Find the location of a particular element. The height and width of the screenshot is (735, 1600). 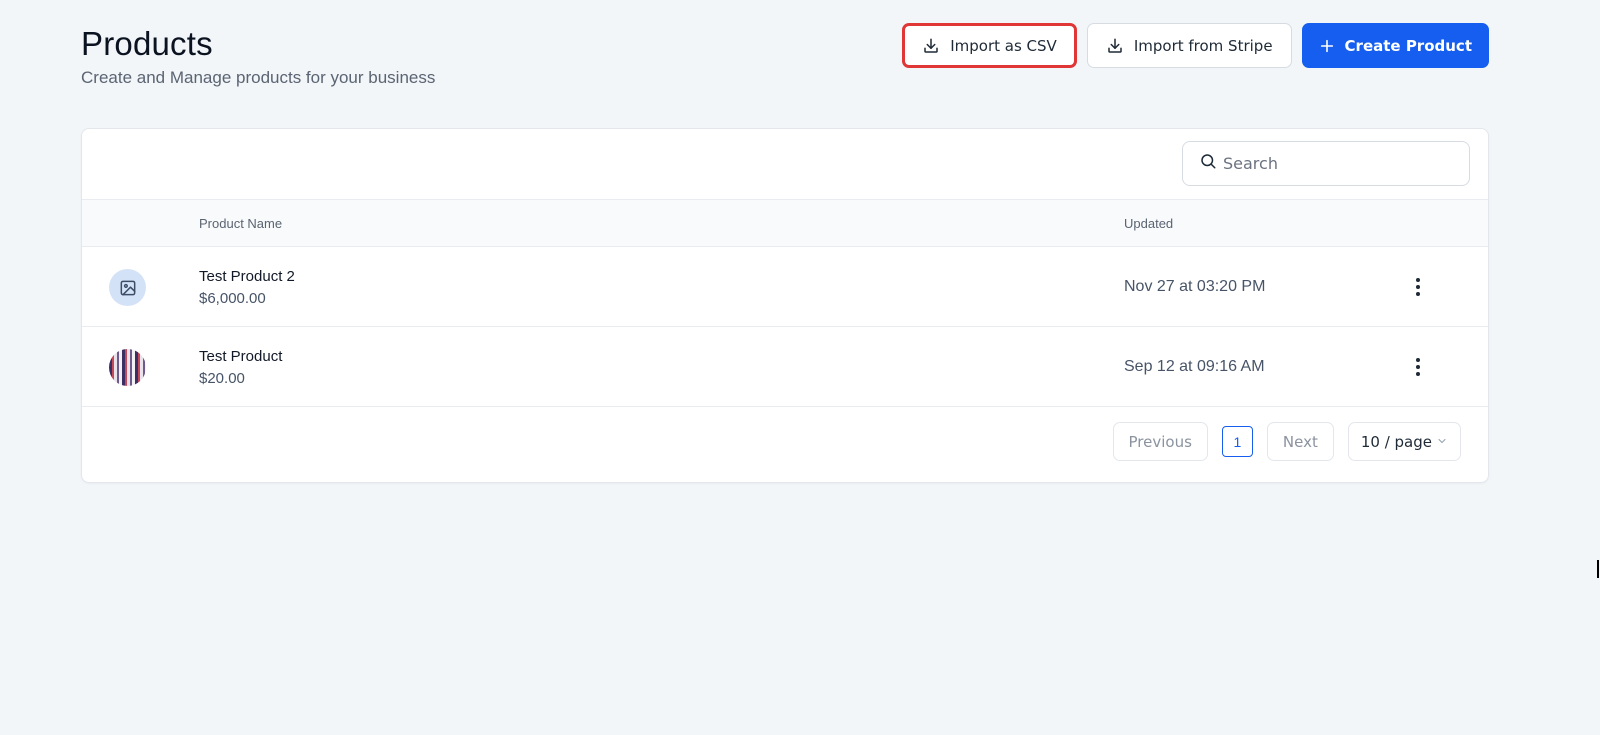

text-cursor is located at coordinates (1598, 569).